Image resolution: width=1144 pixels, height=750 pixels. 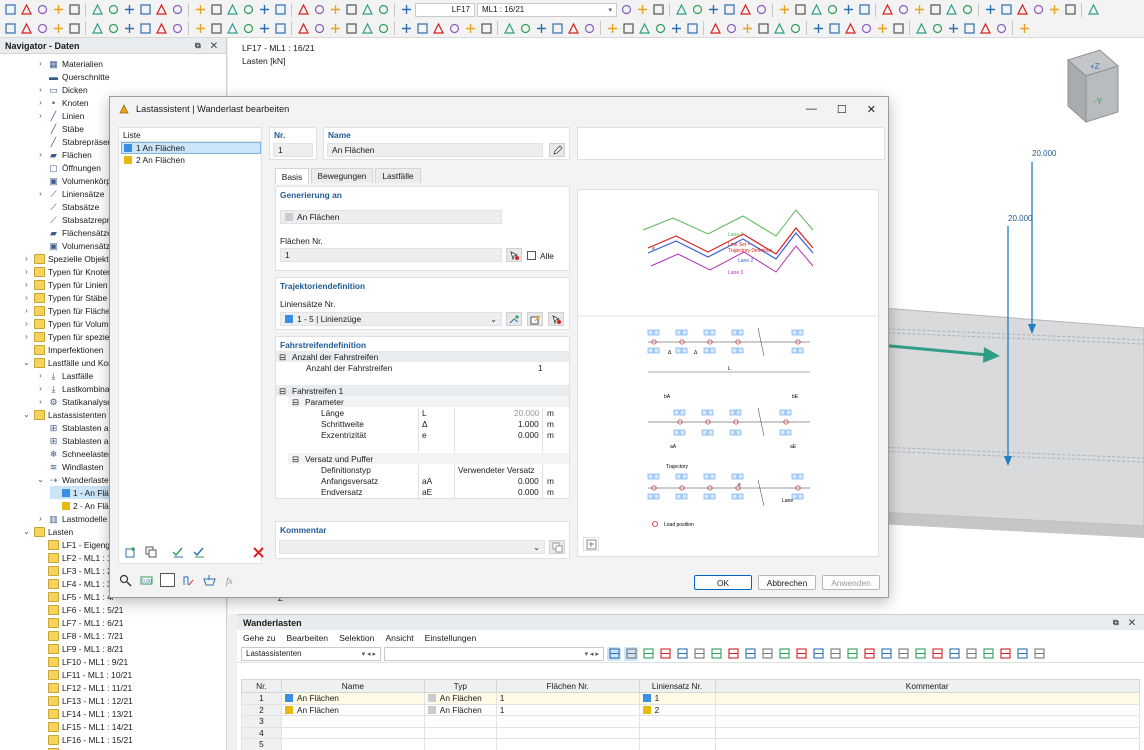 I want to click on chevron-down-icon: ⌄, so click(x=40, y=479).